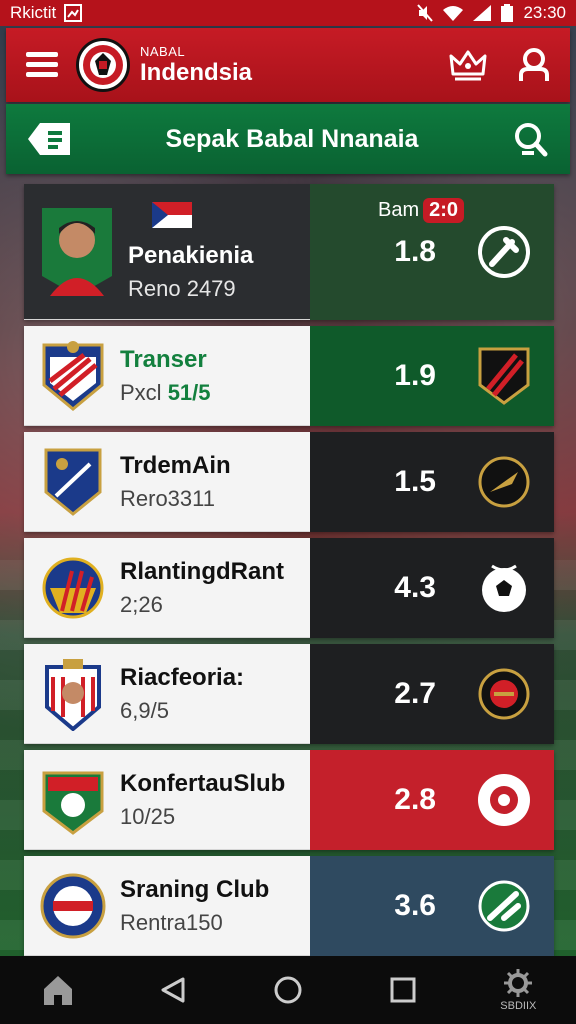 This screenshot has height=1024, width=576. I want to click on score-caption: Bam, so click(399, 210).